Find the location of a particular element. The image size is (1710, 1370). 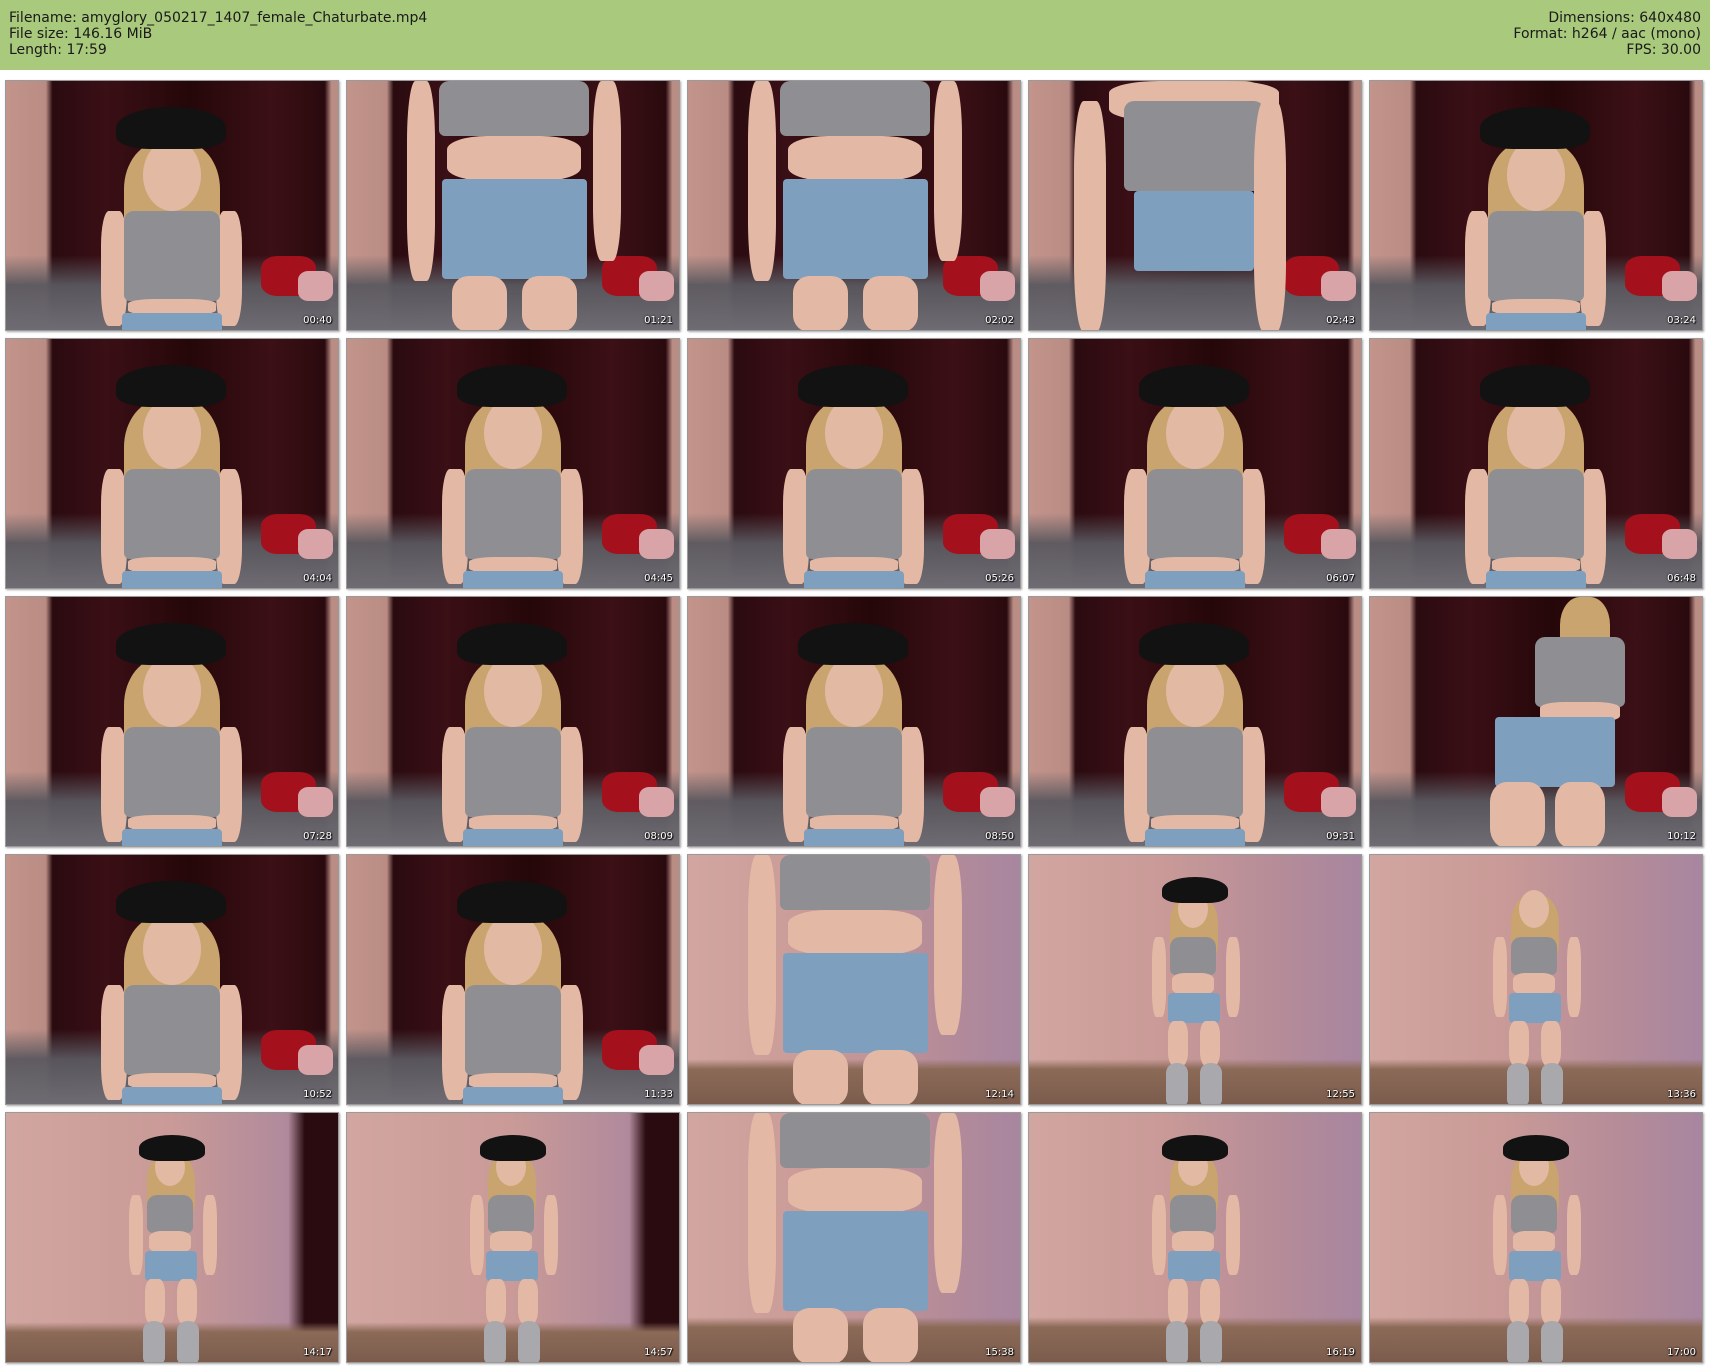

video-thumbnail: 17:00 is located at coordinates (1536, 1237).